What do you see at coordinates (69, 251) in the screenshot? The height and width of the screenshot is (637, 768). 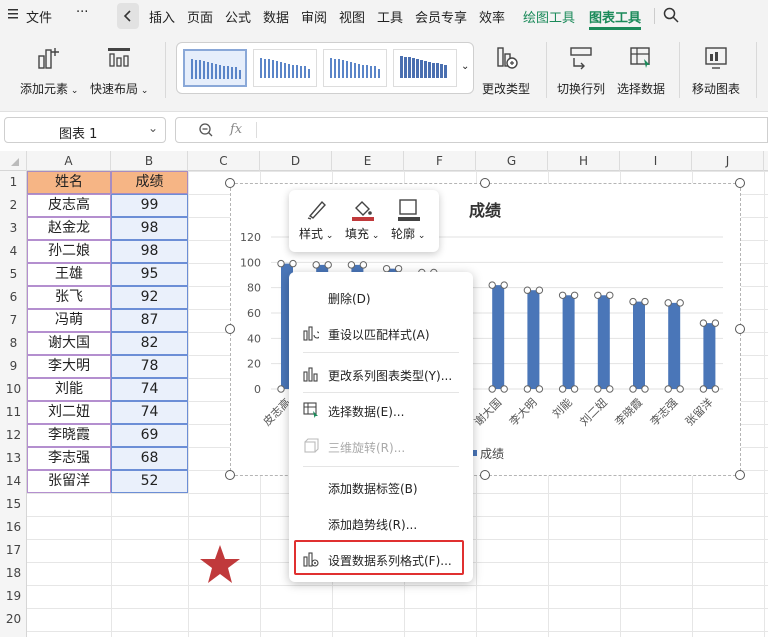 I see `table-cell-name: 孙二娘` at bounding box center [69, 251].